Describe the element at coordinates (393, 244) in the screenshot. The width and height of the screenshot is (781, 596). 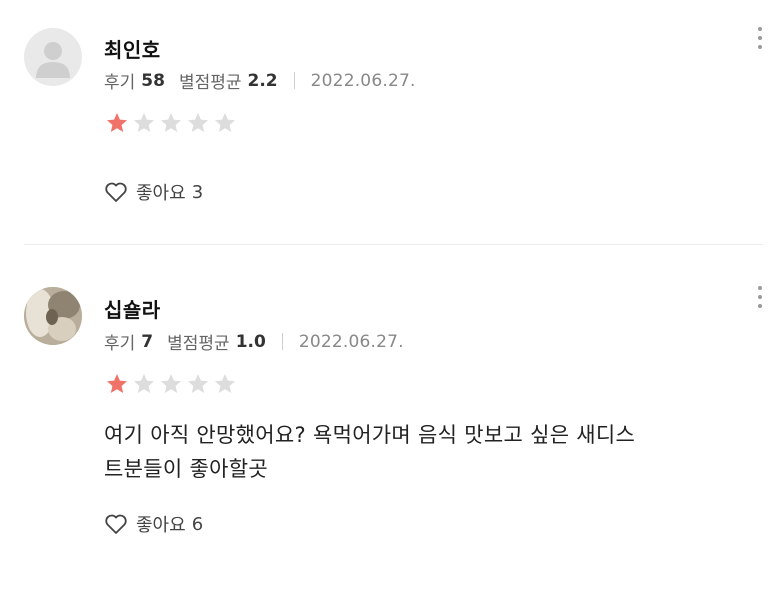
I see `review-divider` at that location.